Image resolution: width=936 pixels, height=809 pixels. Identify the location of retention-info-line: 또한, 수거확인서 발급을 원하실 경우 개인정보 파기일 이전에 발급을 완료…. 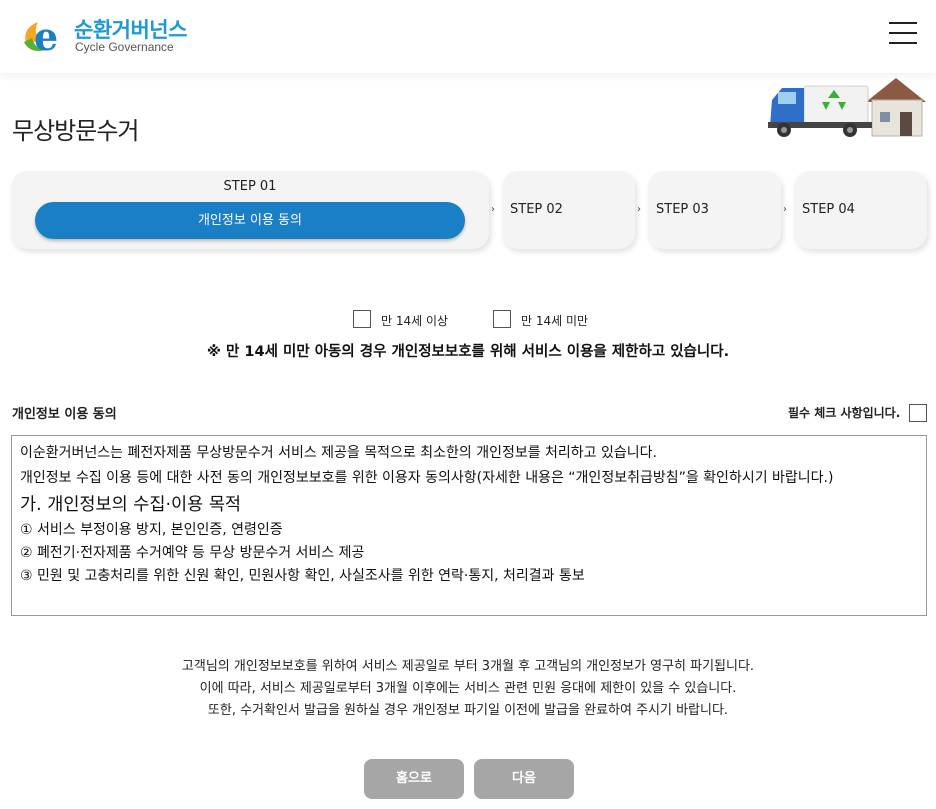
(468, 710).